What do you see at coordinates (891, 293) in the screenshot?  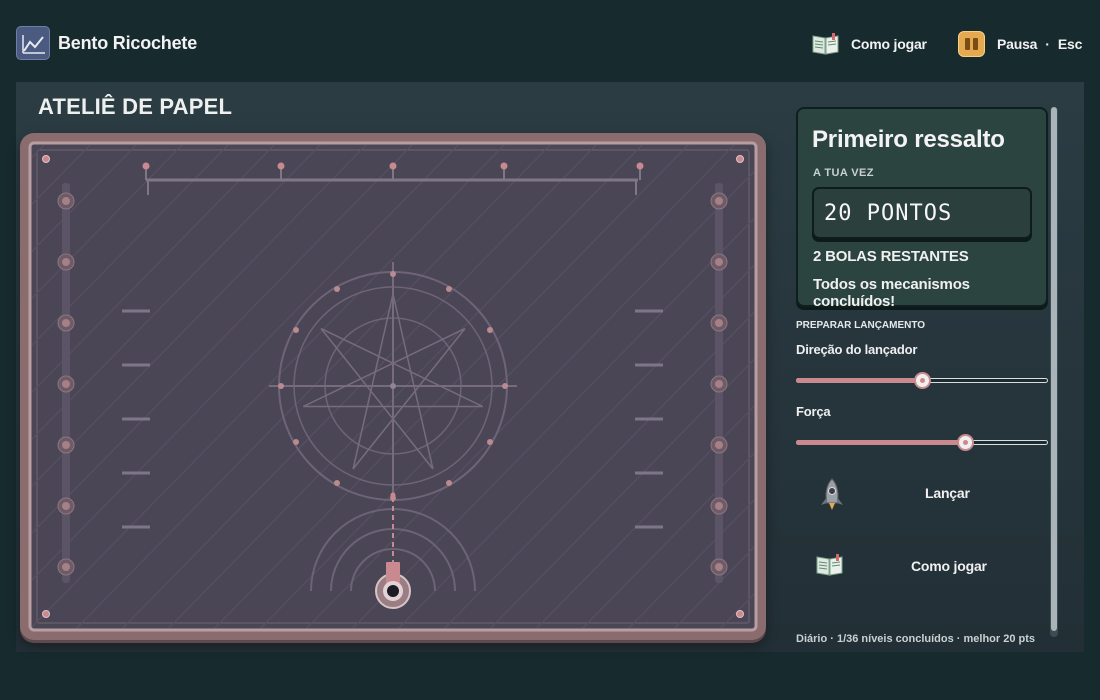 I see `status-message: Todos os mecanismos concluídos!` at bounding box center [891, 293].